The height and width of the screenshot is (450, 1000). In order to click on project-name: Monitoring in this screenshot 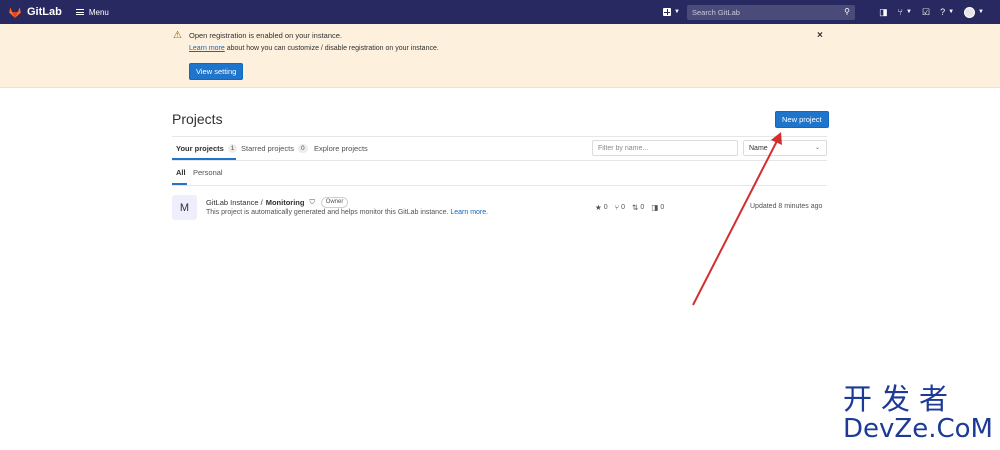, I will do `click(285, 202)`.